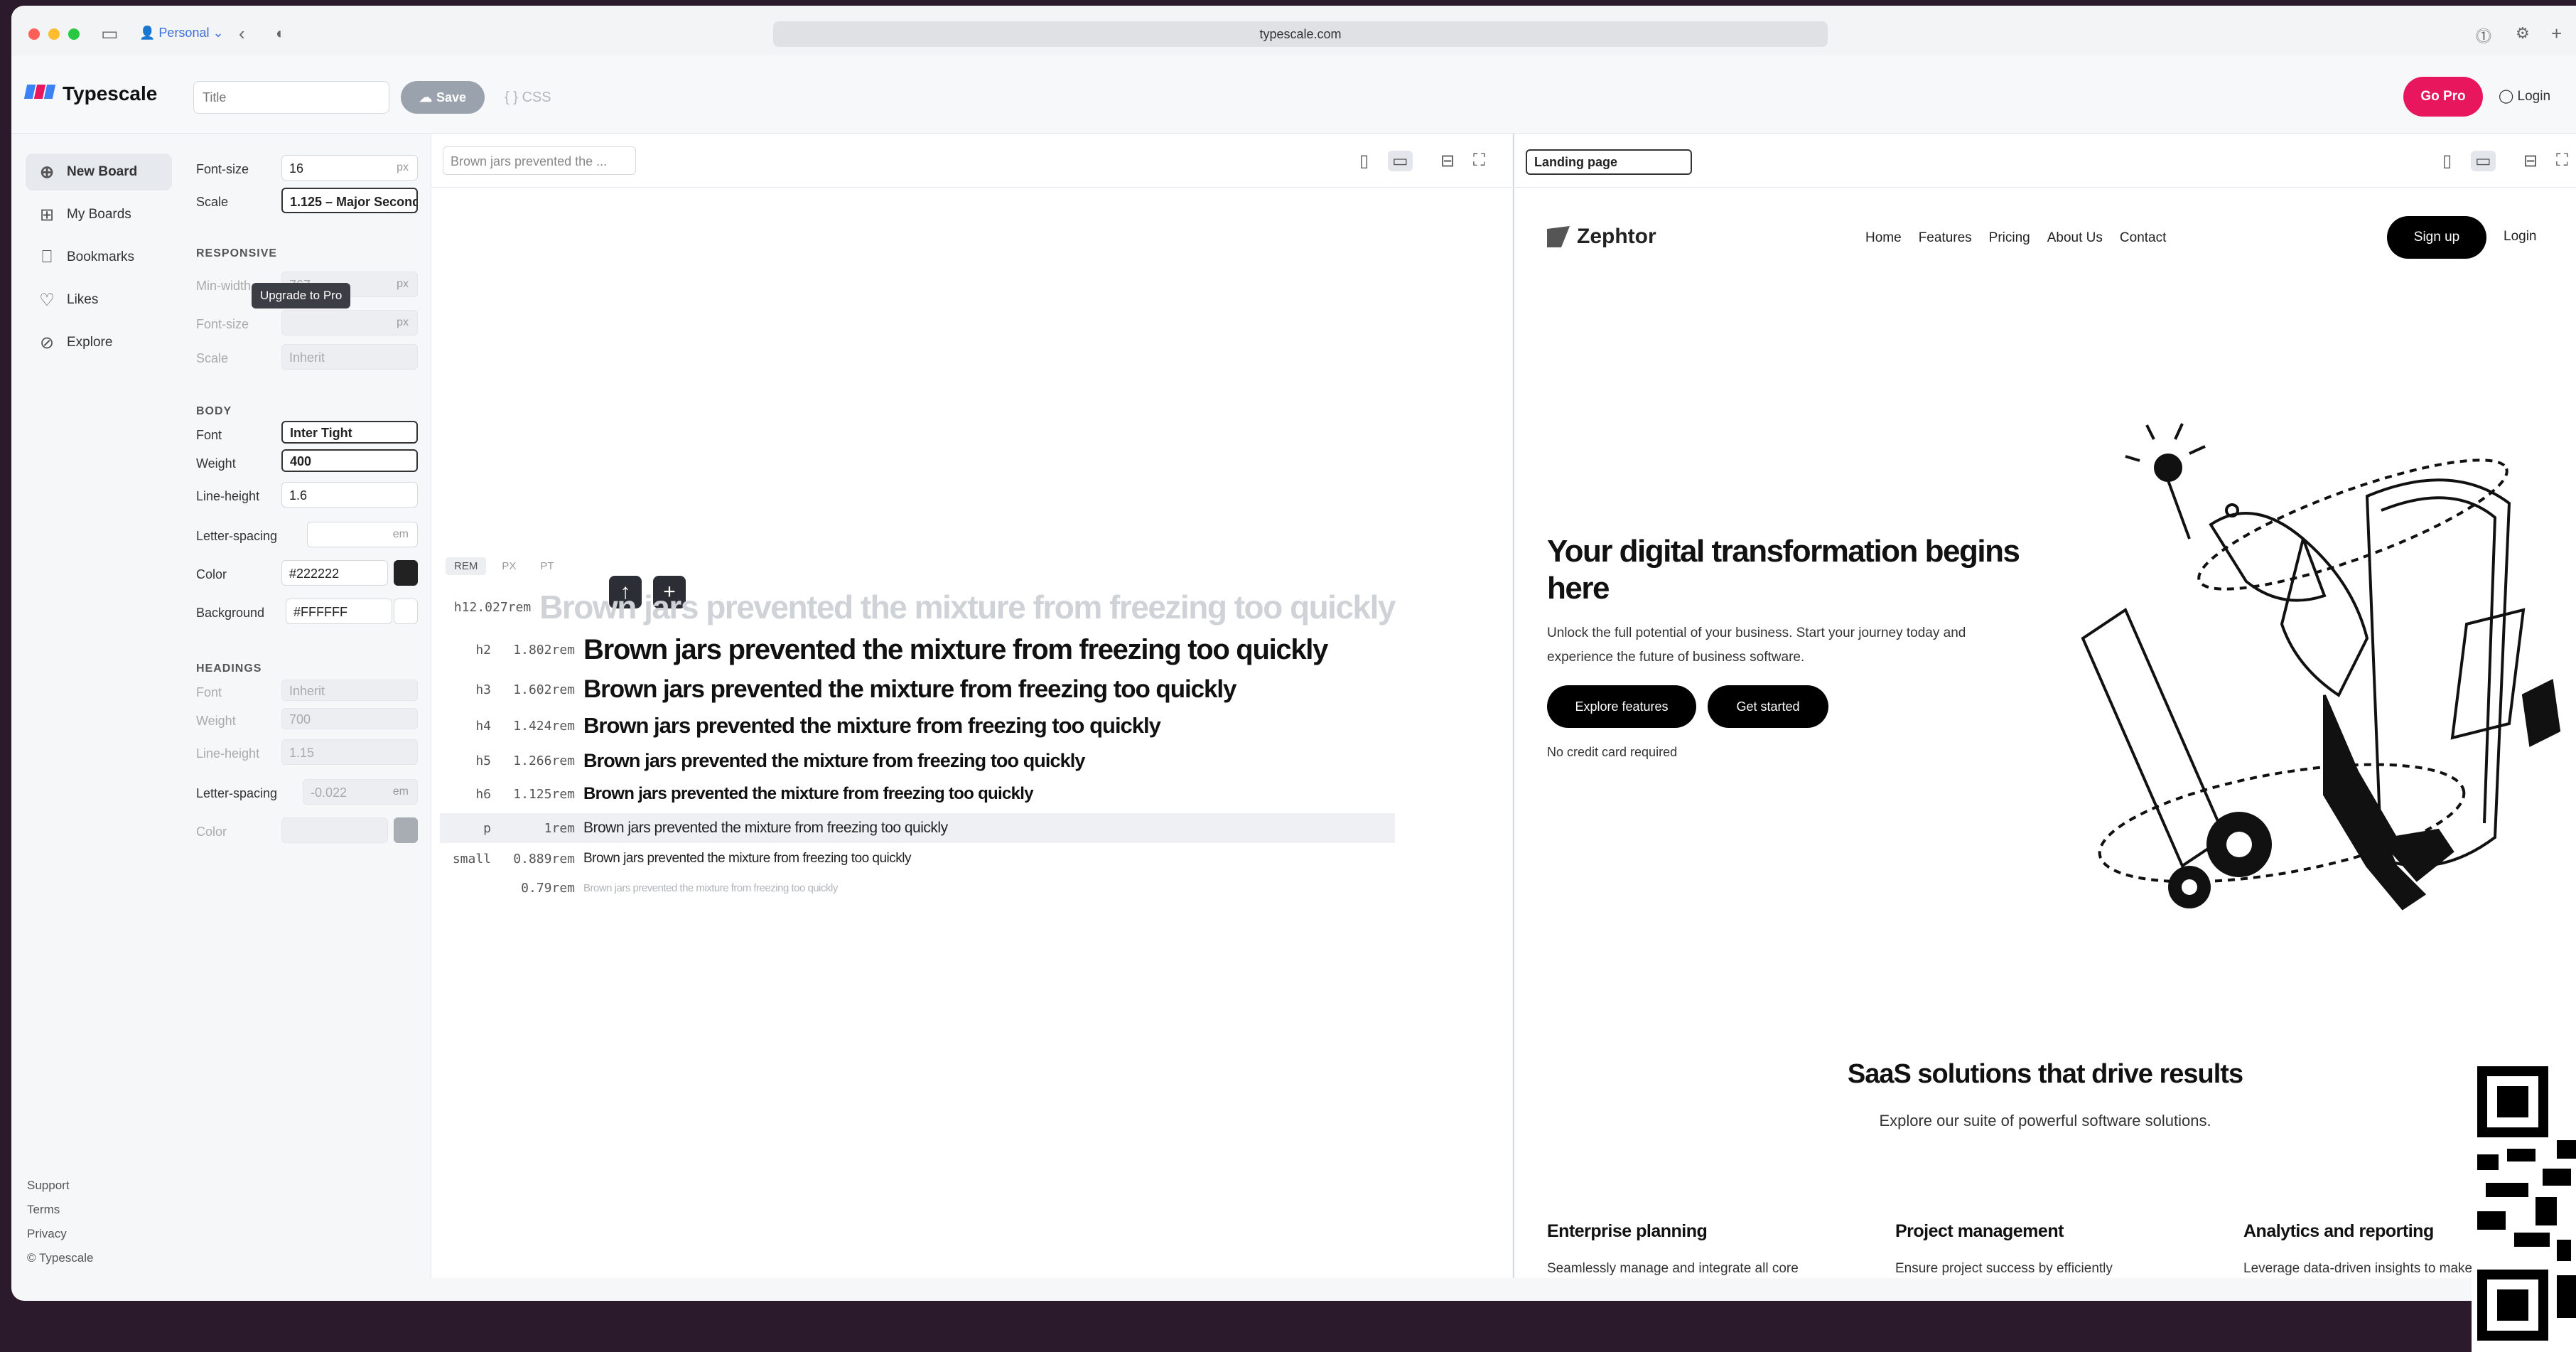 The width and height of the screenshot is (2576, 1352). What do you see at coordinates (99, 299) in the screenshot?
I see `nav-likes: ♡ Likes` at bounding box center [99, 299].